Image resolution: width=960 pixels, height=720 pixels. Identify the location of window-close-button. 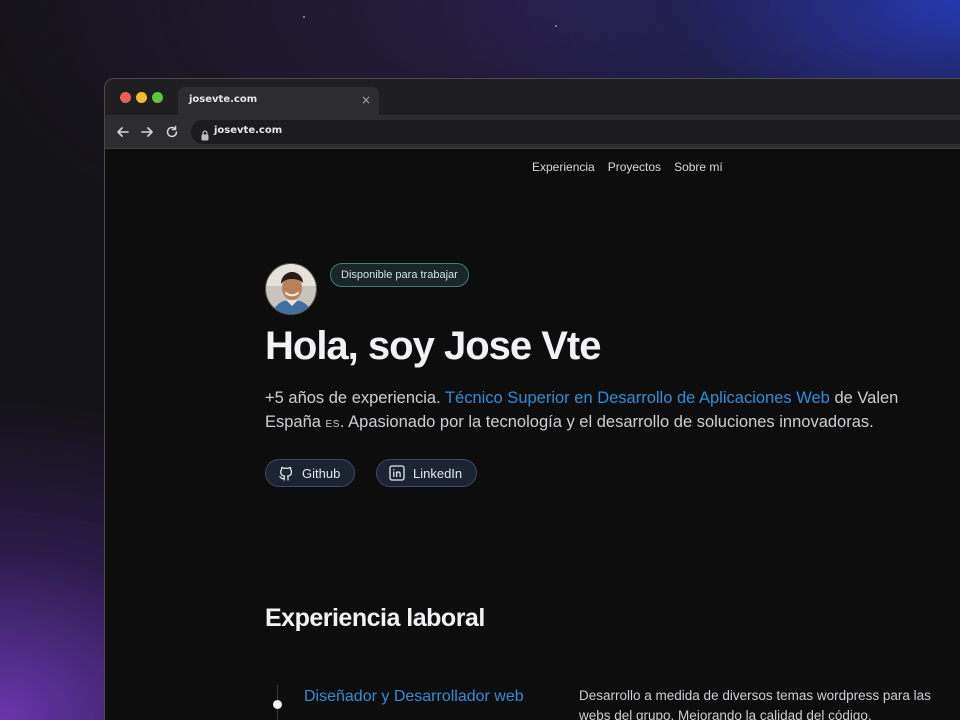
(125, 97).